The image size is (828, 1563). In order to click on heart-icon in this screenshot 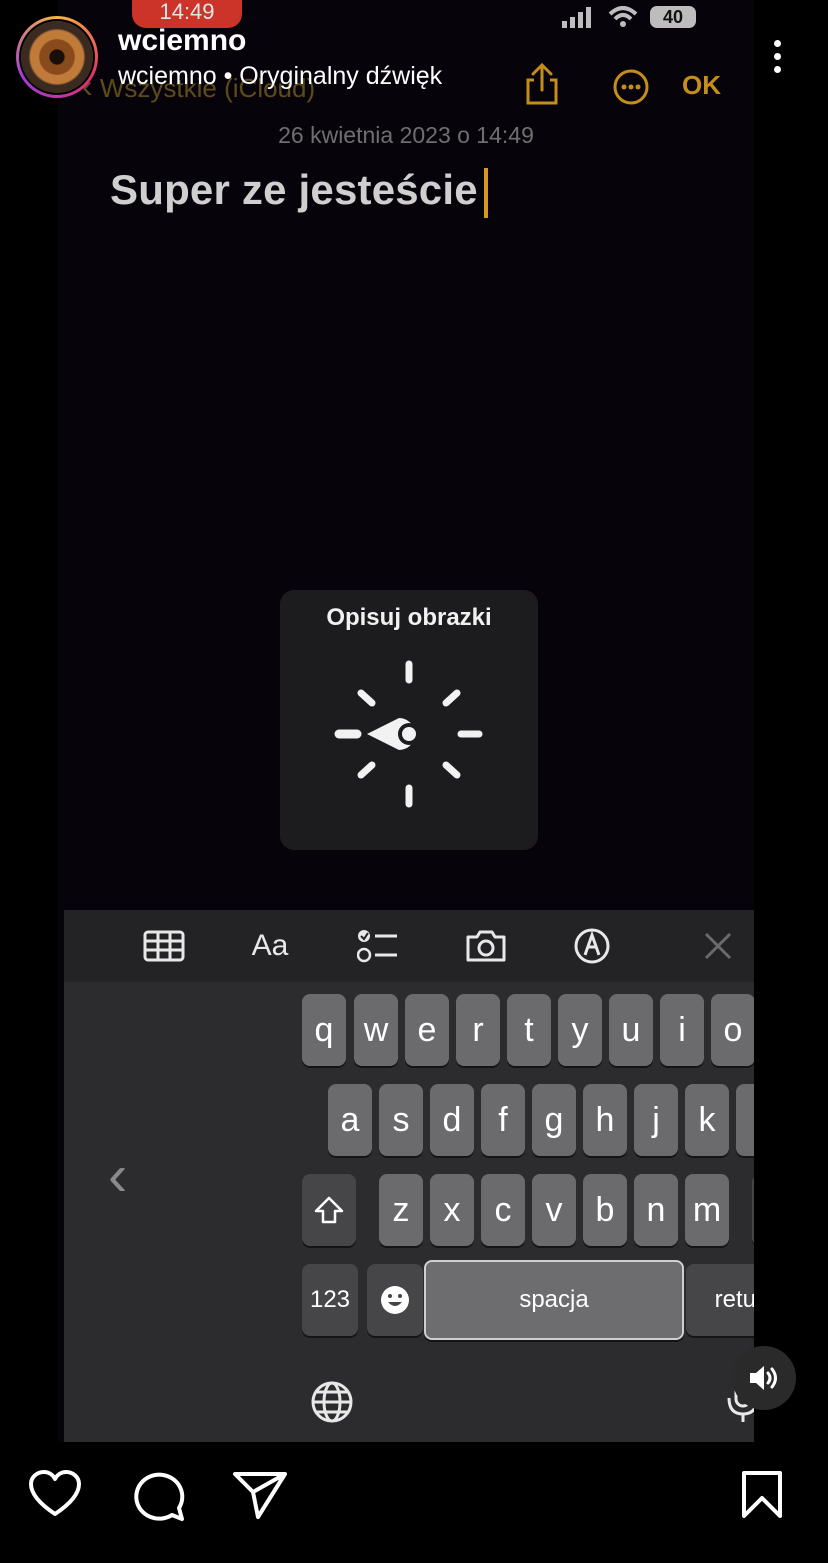, I will do `click(55, 1494)`.